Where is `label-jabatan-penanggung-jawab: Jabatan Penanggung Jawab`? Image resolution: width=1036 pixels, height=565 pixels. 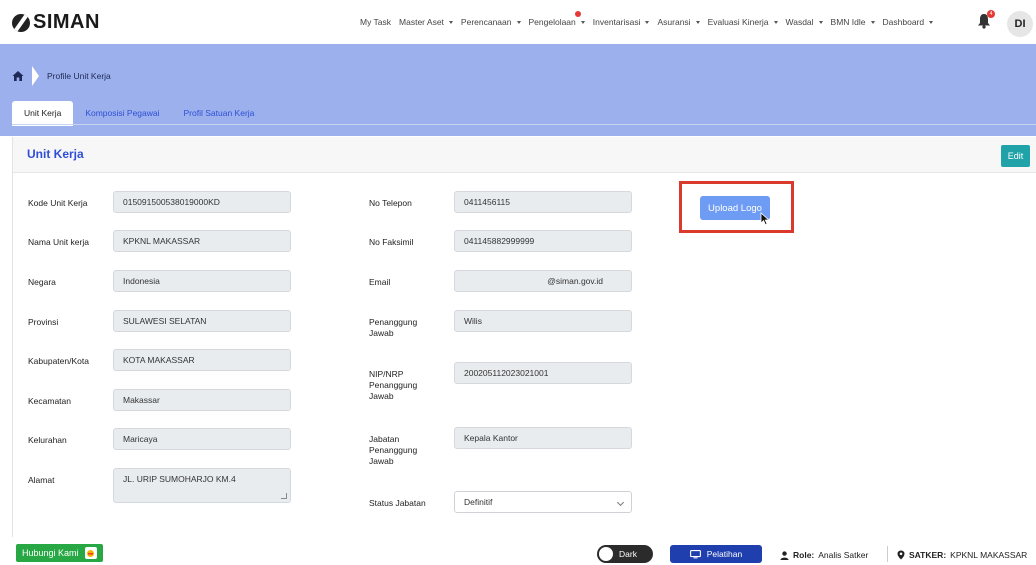
label-jabatan-penanggung-jawab: Jabatan Penanggung Jawab is located at coordinates (393, 450).